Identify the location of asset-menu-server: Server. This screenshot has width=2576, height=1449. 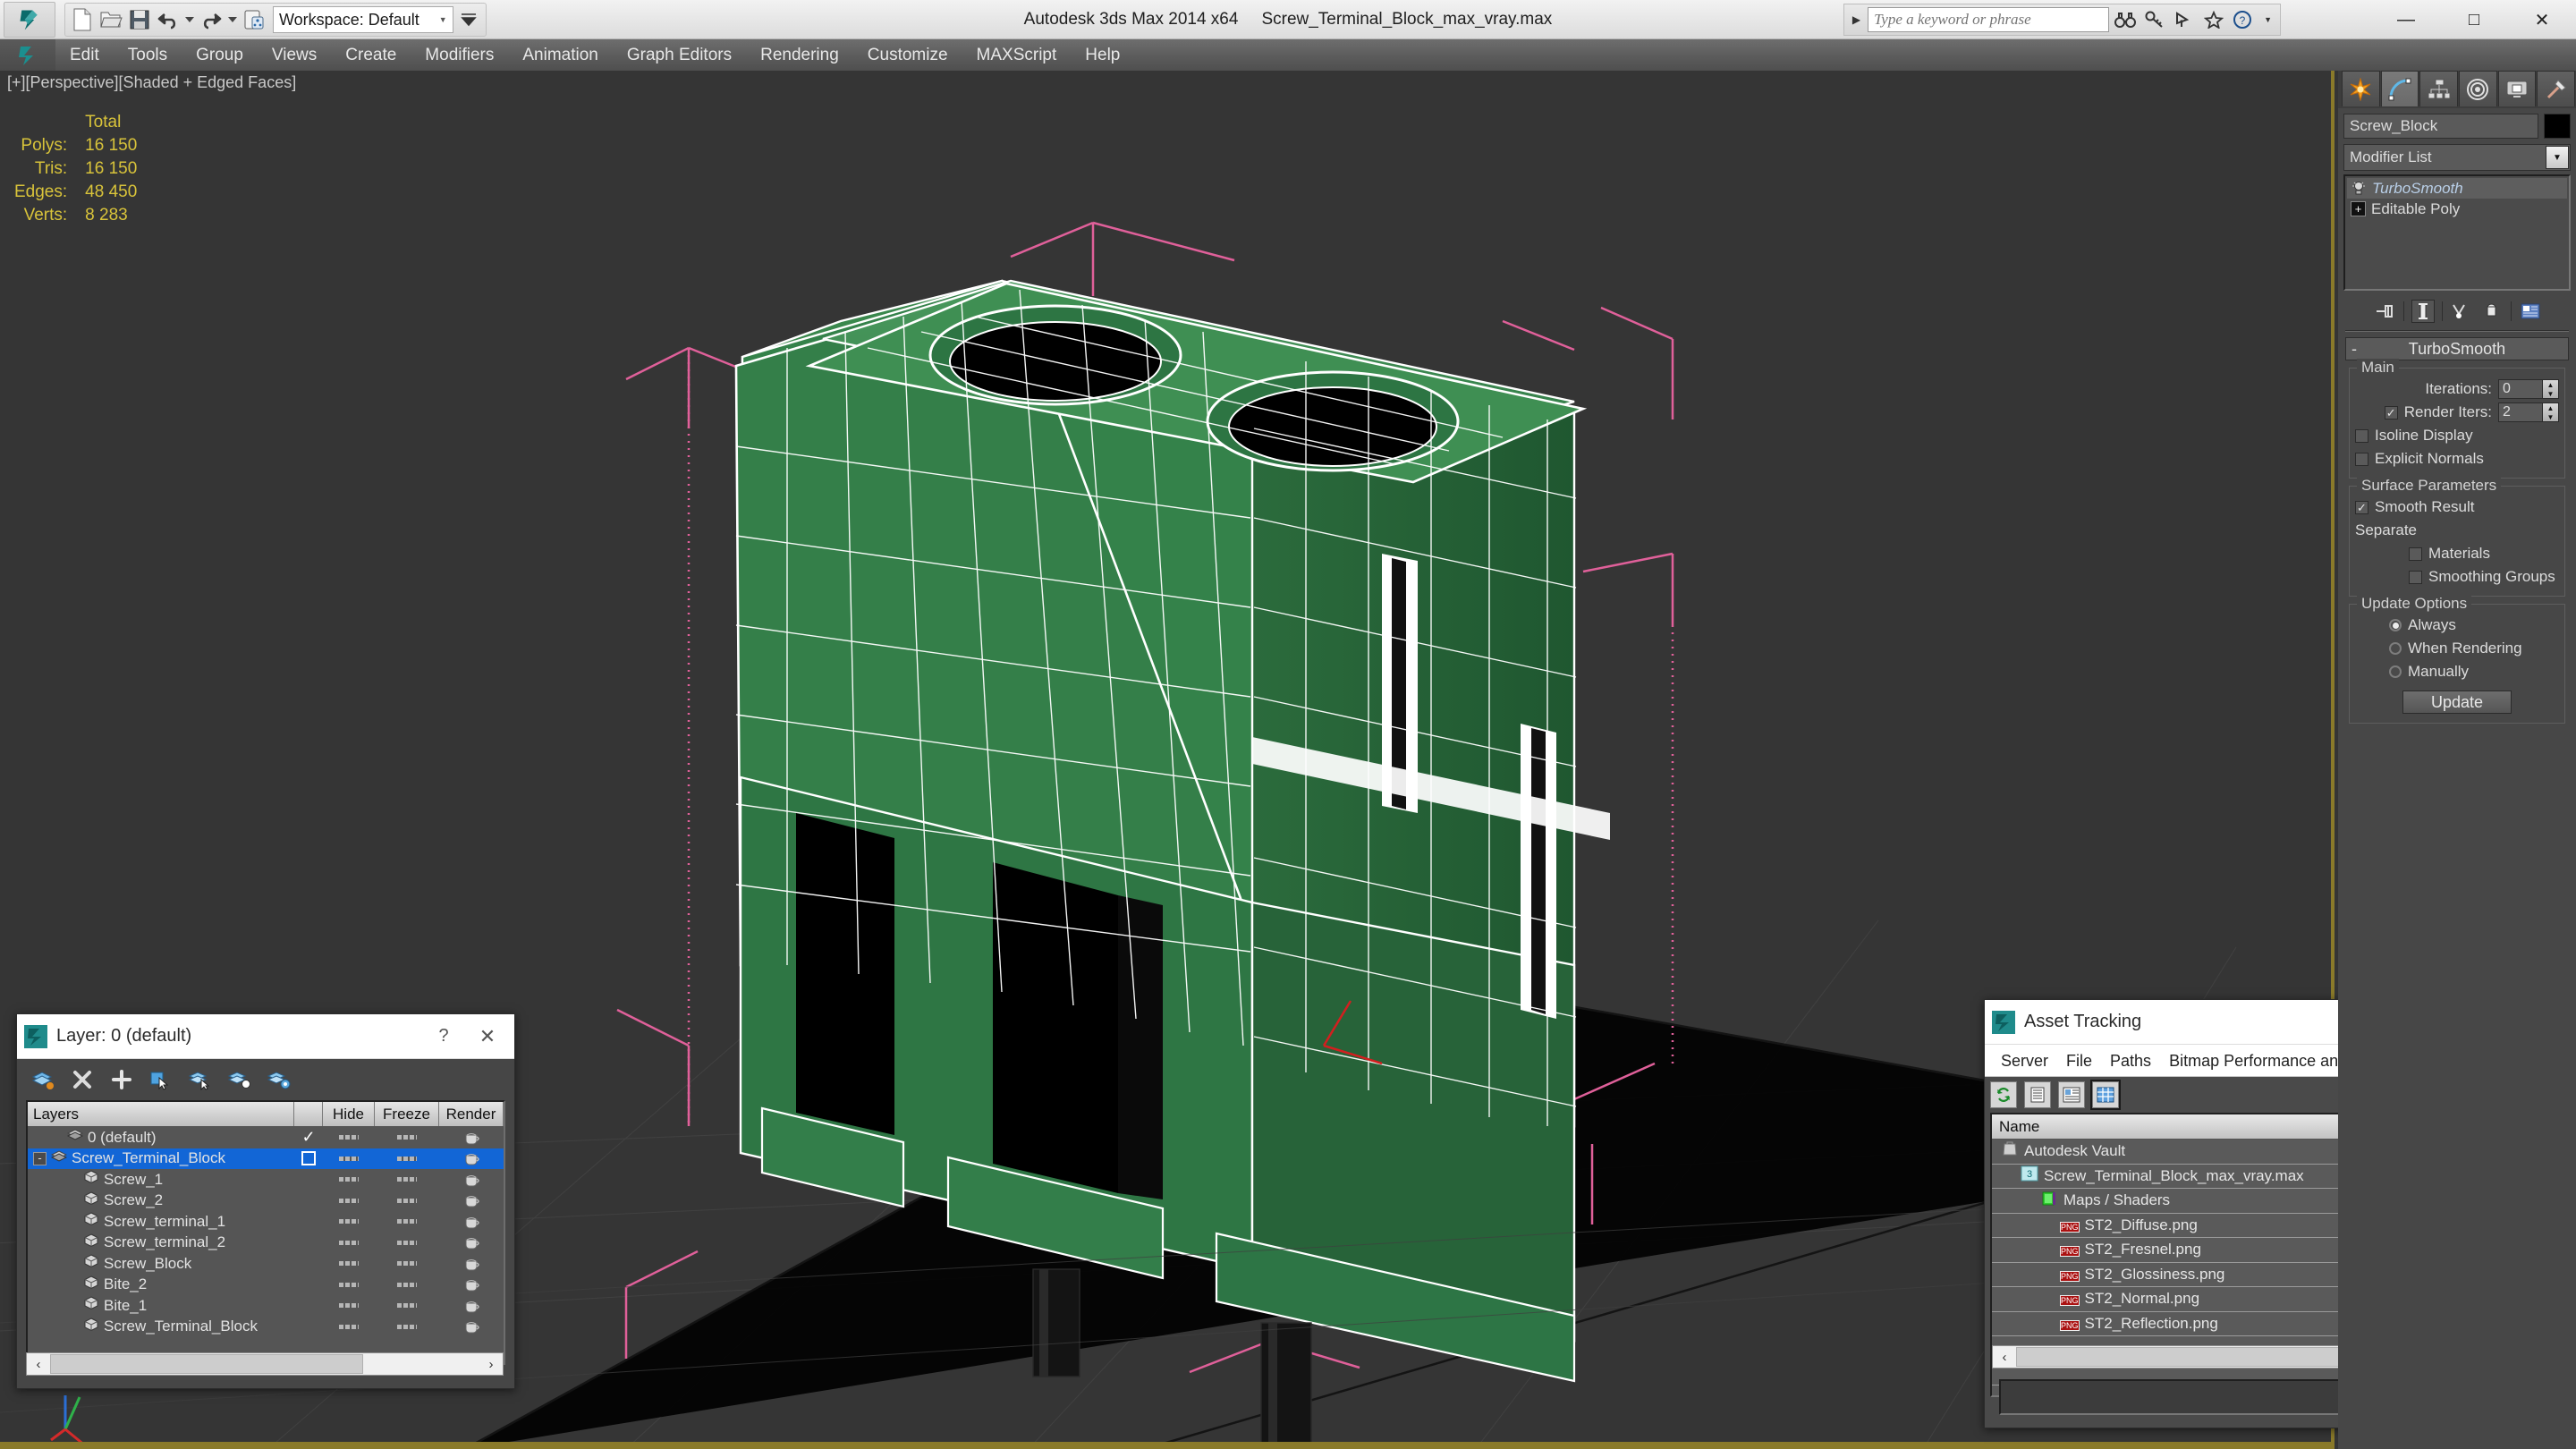
(2024, 1061).